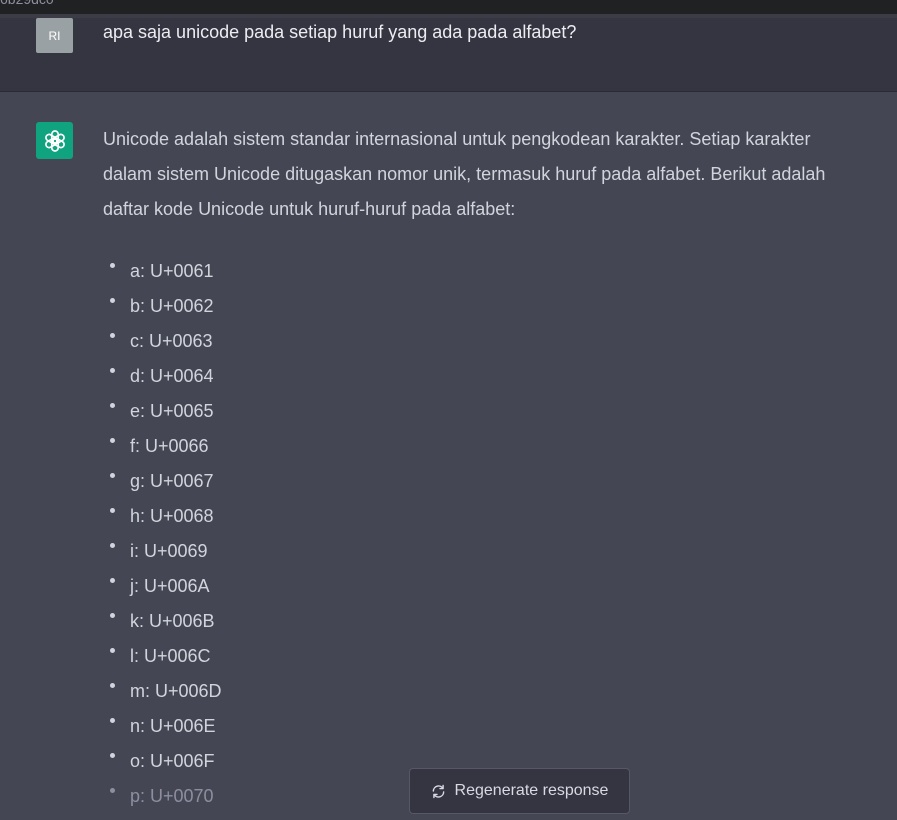 Image resolution: width=897 pixels, height=820 pixels. I want to click on list-item: l: U+006C, so click(165, 656).